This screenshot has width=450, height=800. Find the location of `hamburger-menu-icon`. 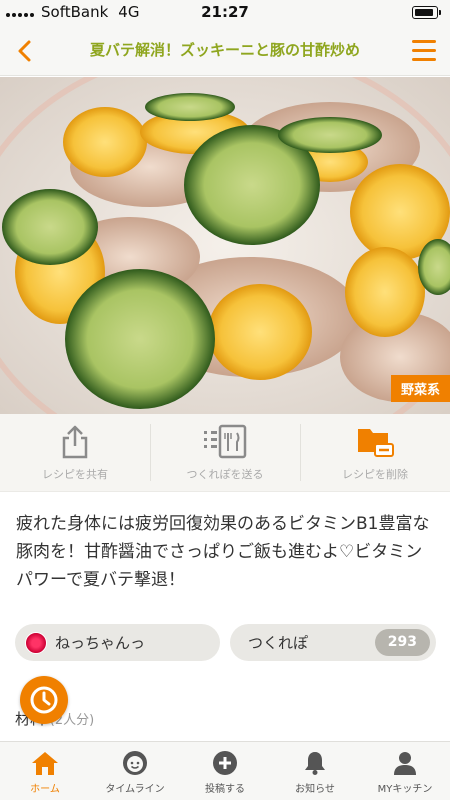

hamburger-menu-icon is located at coordinates (424, 50).